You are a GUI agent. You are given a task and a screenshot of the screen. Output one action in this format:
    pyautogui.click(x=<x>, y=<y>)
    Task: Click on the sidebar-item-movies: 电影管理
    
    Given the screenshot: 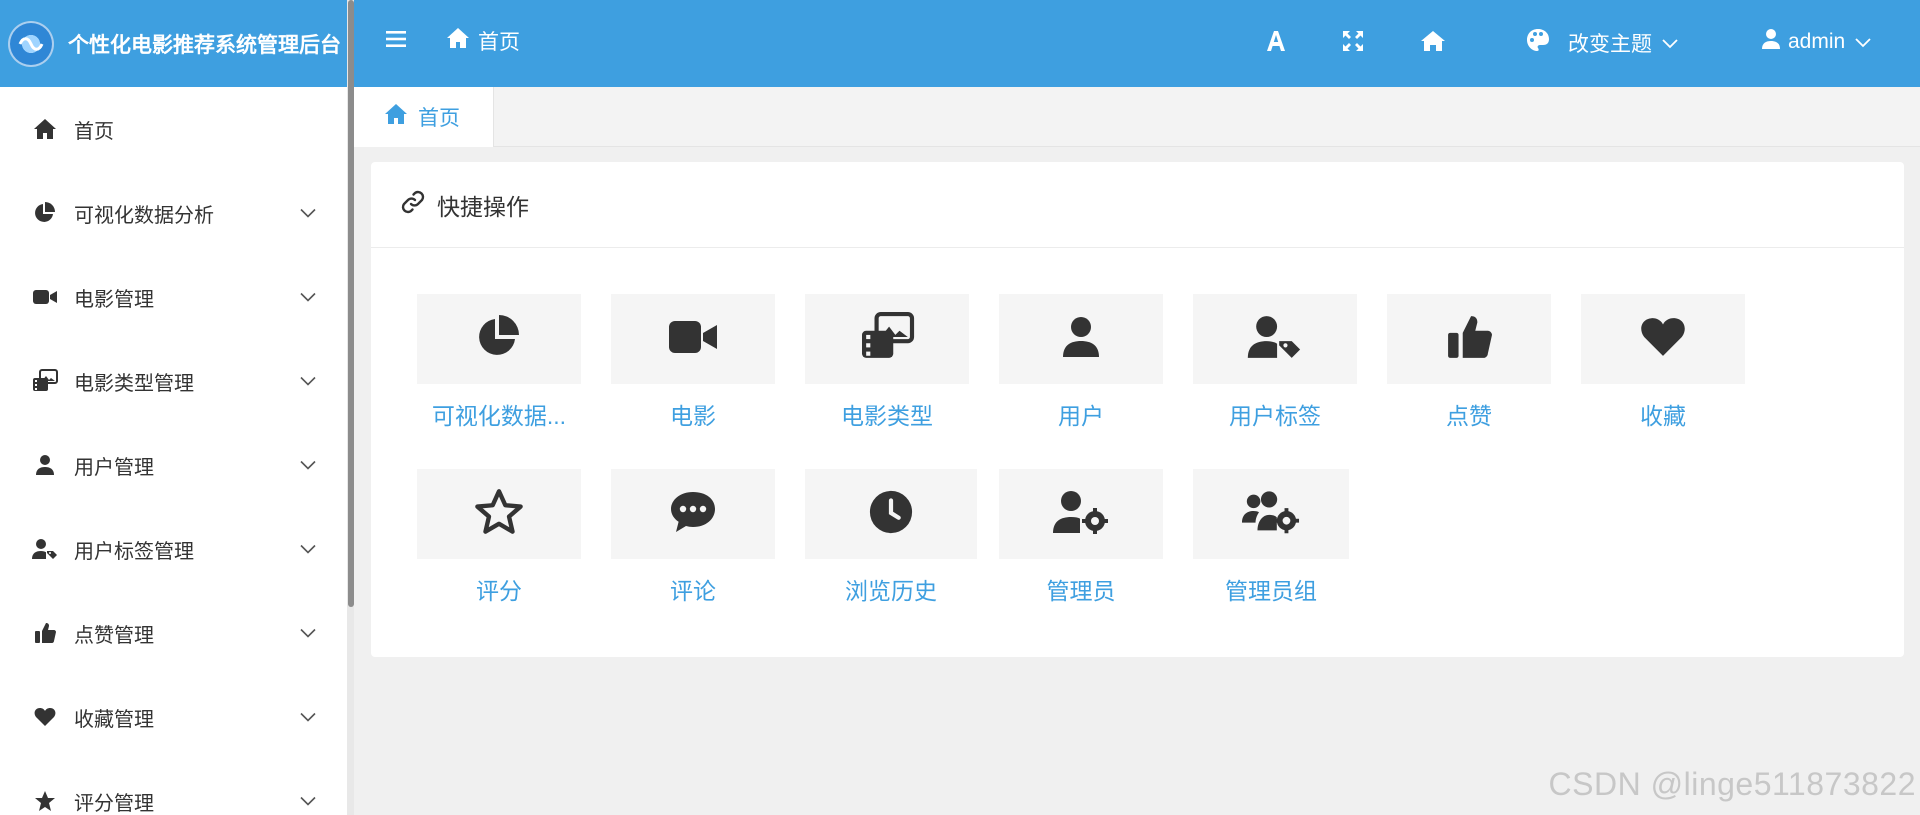 What is the action you would take?
    pyautogui.click(x=173, y=297)
    